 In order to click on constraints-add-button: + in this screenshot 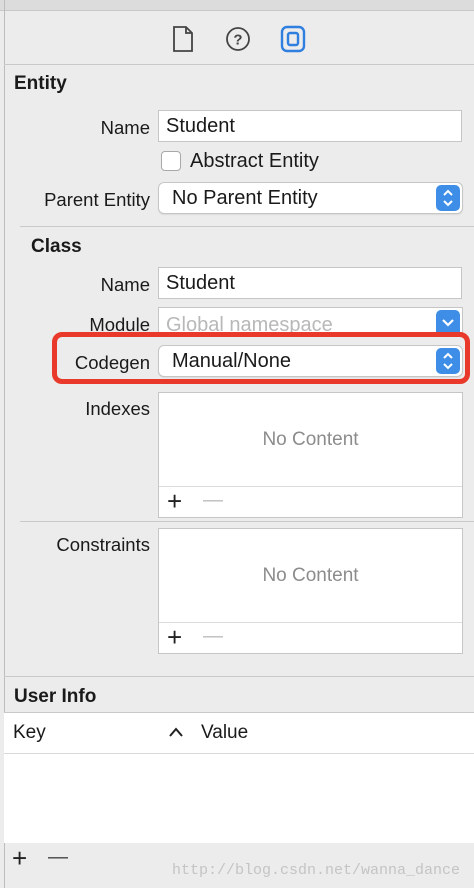, I will do `click(174, 637)`.